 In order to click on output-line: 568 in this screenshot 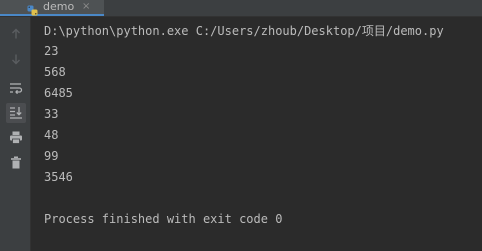, I will do `click(55, 72)`.